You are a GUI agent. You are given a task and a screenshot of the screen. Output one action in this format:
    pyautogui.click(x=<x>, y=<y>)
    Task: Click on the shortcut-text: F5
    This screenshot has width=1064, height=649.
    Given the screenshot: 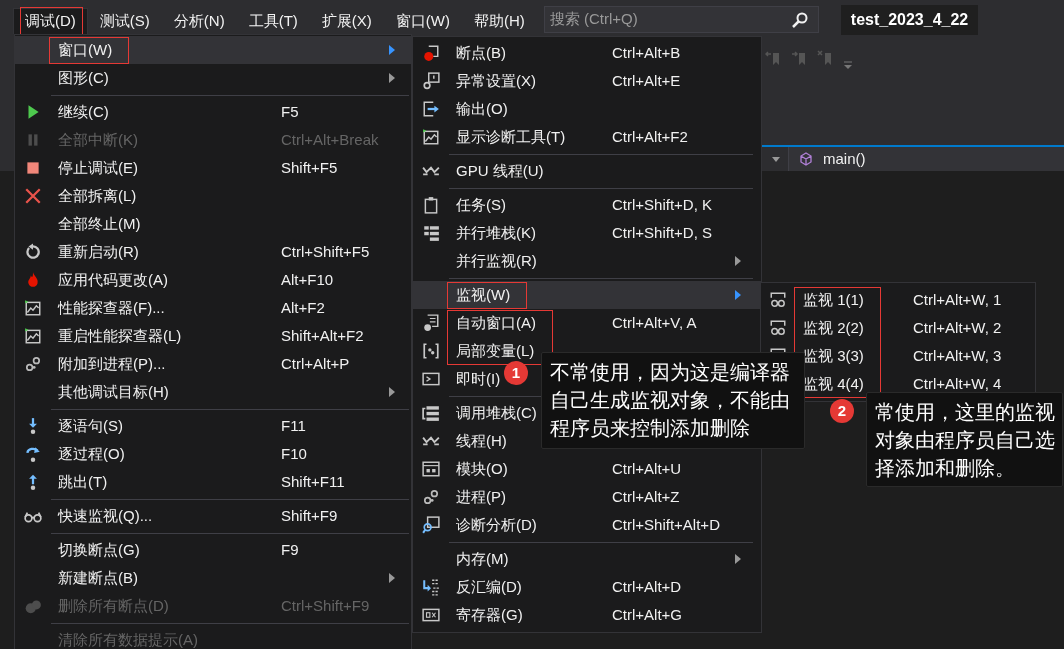 What is the action you would take?
    pyautogui.click(x=290, y=111)
    